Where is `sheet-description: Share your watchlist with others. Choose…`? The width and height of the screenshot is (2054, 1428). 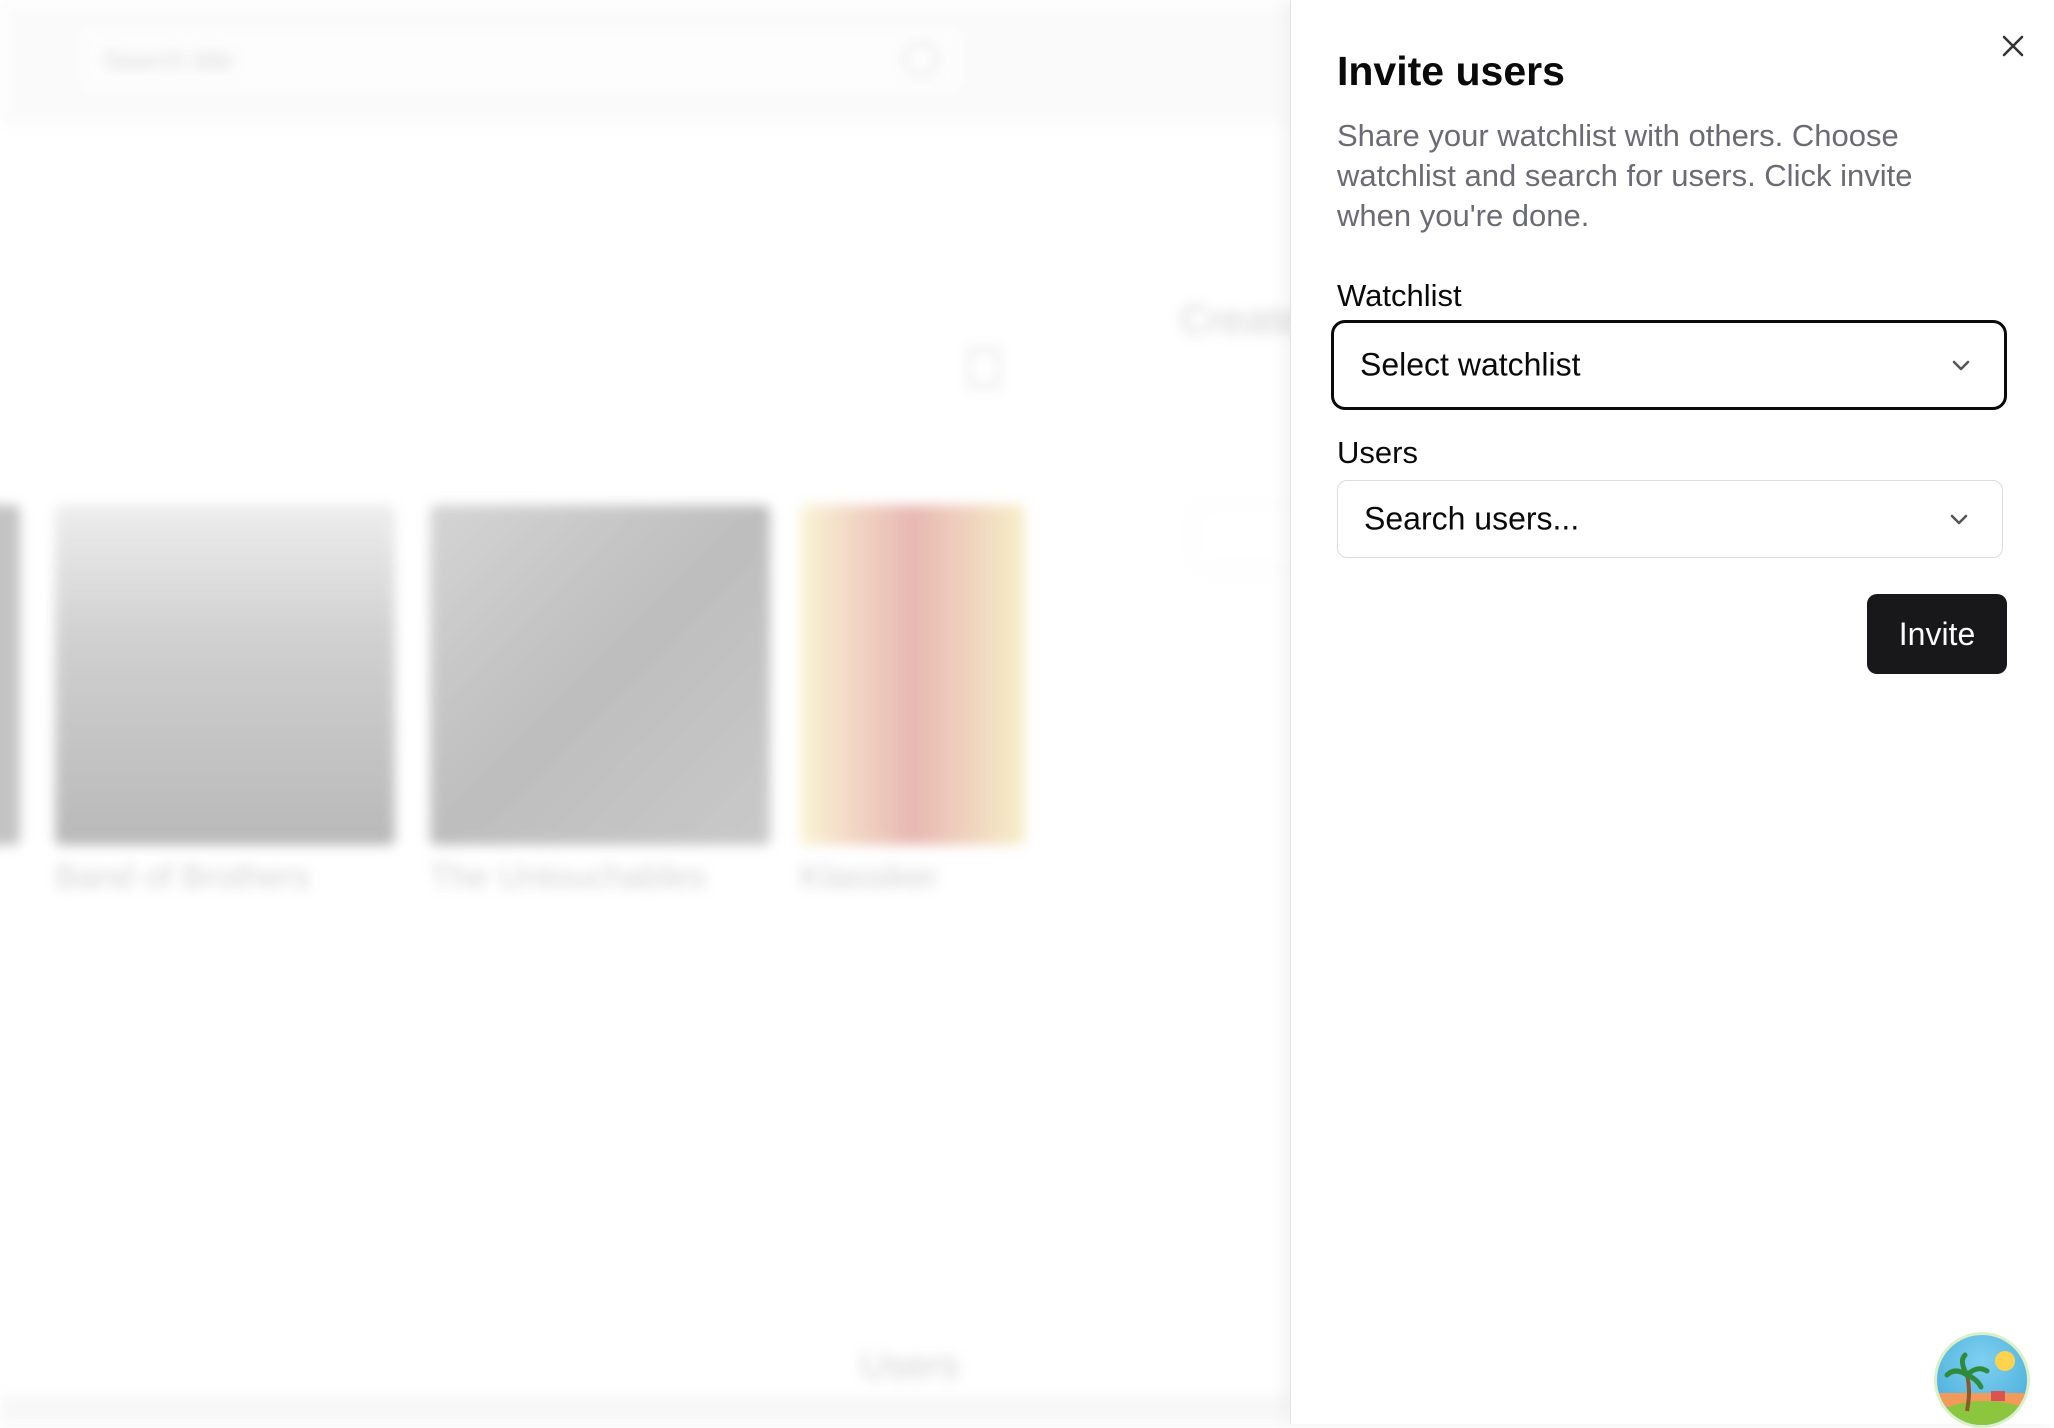
sheet-description: Share your watchlist with others. Choose… is located at coordinates (1625, 175).